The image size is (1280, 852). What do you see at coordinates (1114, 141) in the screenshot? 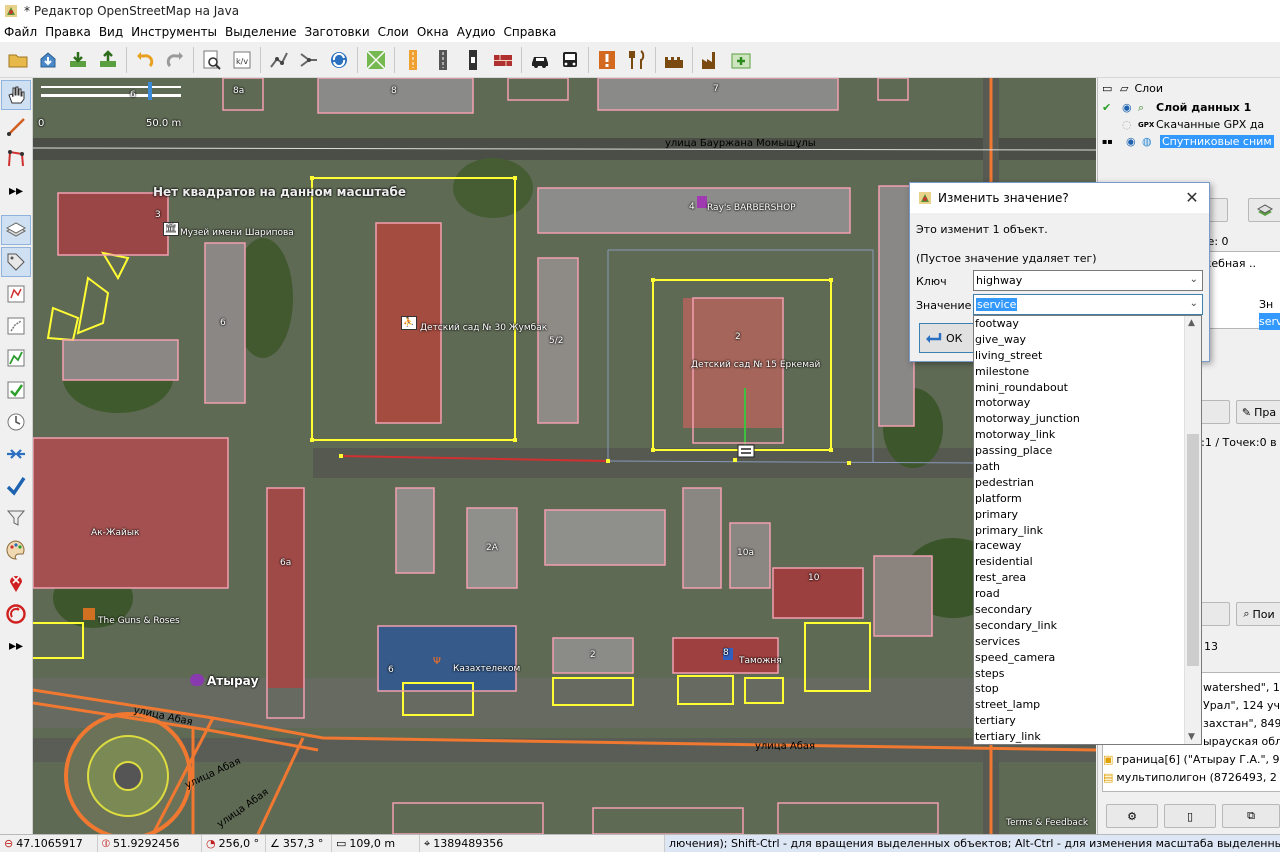
I see `drag-handle-icon: ▪▪` at bounding box center [1114, 141].